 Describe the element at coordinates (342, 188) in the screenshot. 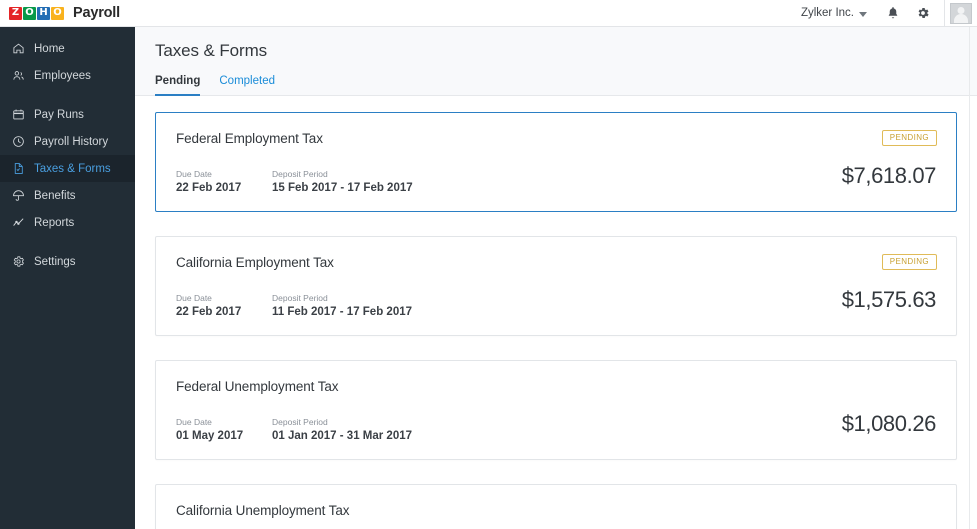

I see `deposit-period-value: 15 Feb 2017 - 17 Feb 2017` at that location.